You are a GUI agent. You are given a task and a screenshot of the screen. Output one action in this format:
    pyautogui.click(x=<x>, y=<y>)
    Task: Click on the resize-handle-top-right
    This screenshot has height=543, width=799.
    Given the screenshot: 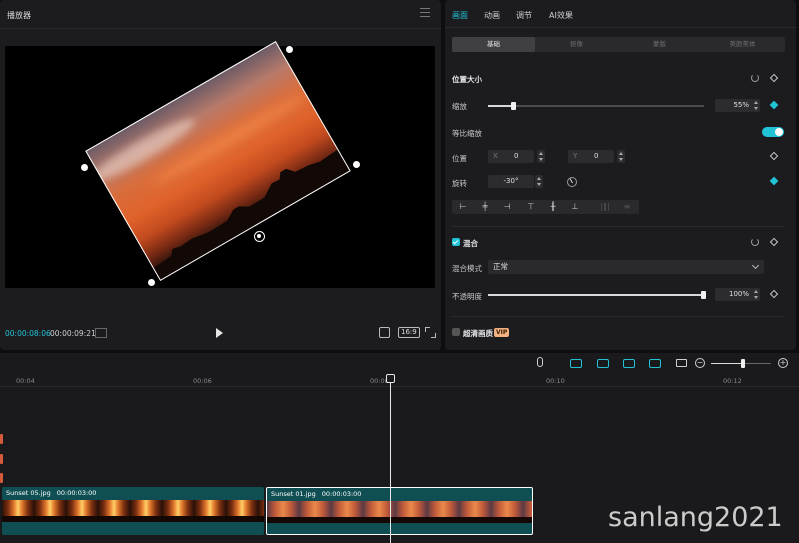 What is the action you would take?
    pyautogui.click(x=289, y=49)
    